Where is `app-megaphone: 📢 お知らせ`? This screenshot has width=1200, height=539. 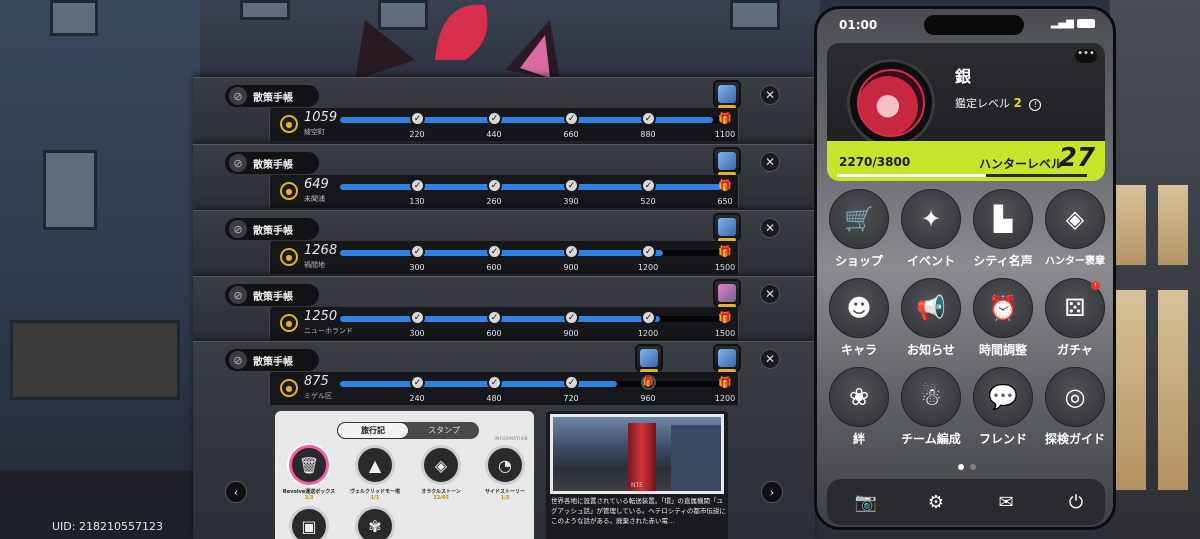 app-megaphone: 📢 お知らせ is located at coordinates (931, 318).